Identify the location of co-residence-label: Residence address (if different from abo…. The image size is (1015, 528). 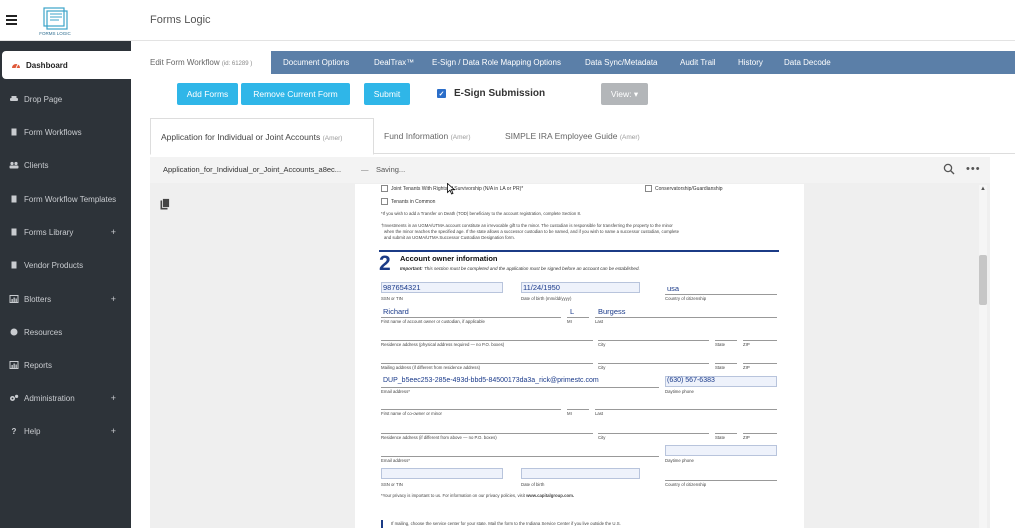
(439, 437).